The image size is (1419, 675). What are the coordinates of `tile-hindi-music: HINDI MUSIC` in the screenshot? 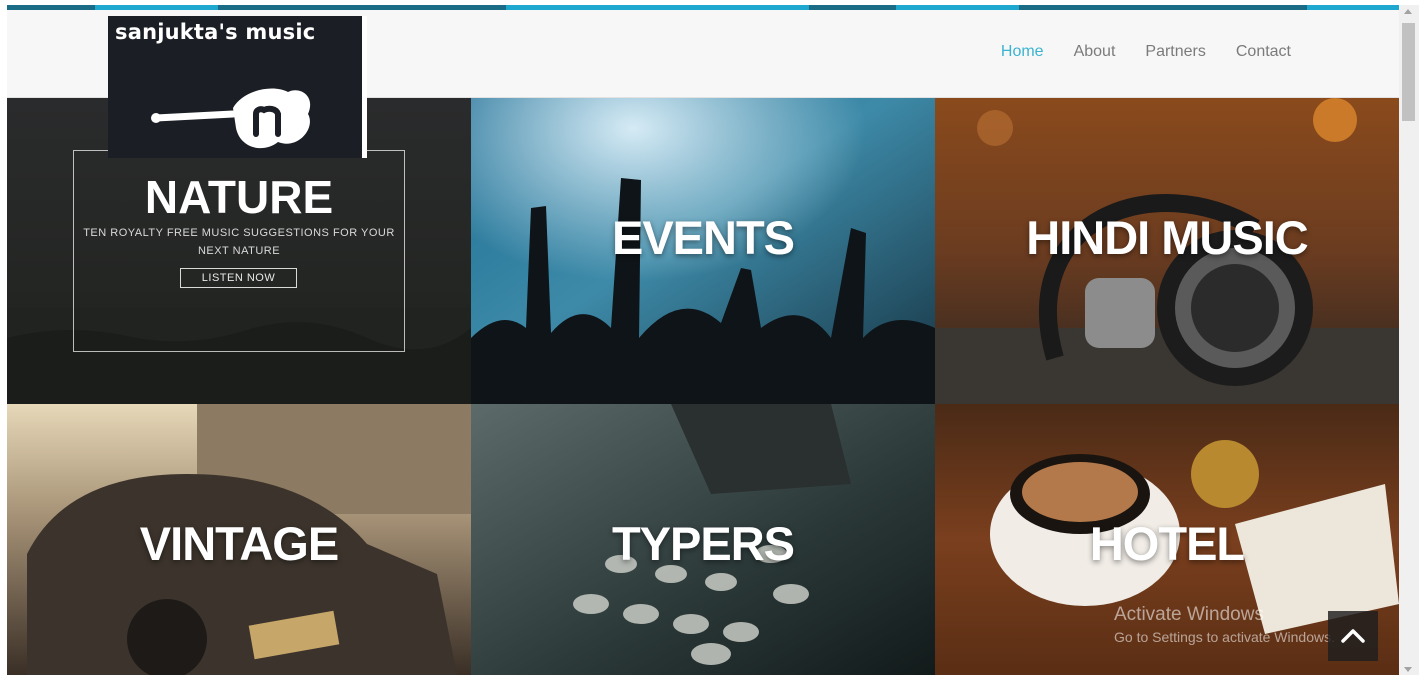 It's located at (1167, 251).